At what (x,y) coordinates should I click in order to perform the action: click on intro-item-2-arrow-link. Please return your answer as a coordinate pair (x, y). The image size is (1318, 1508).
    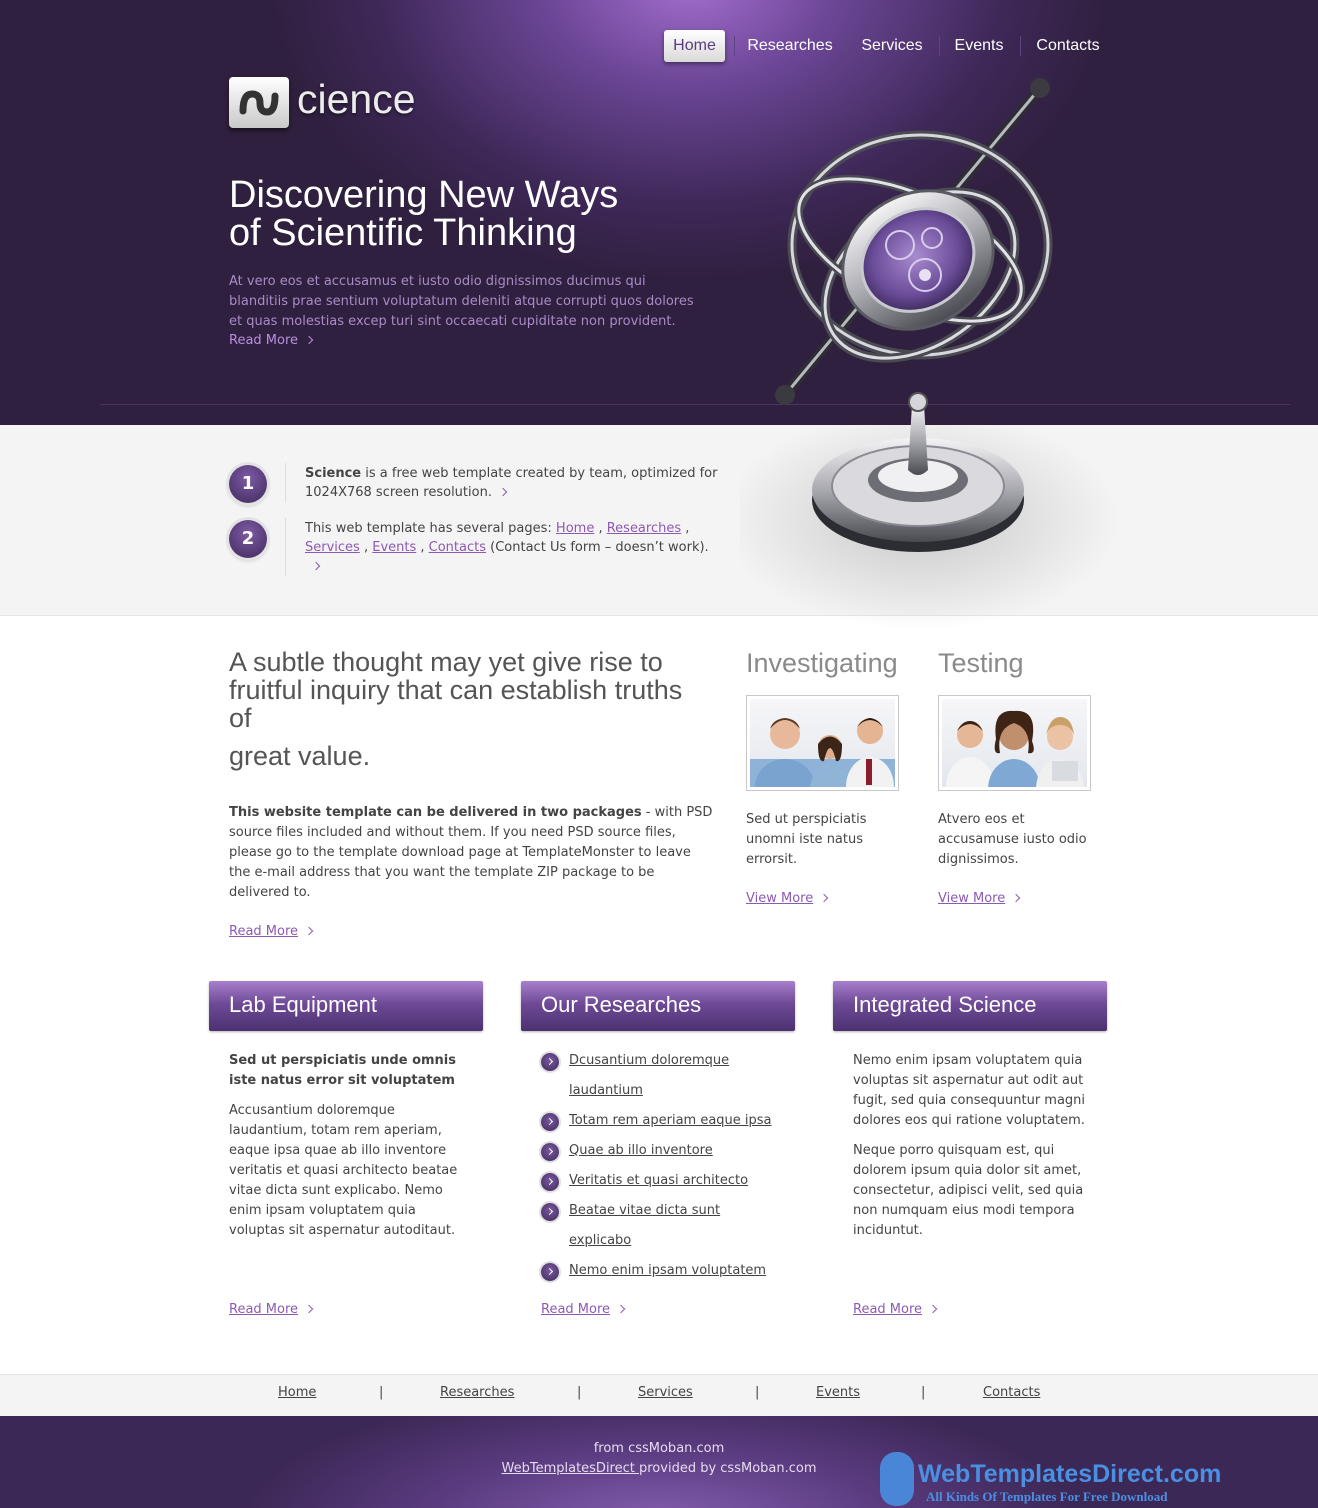
    Looking at the image, I should click on (313, 566).